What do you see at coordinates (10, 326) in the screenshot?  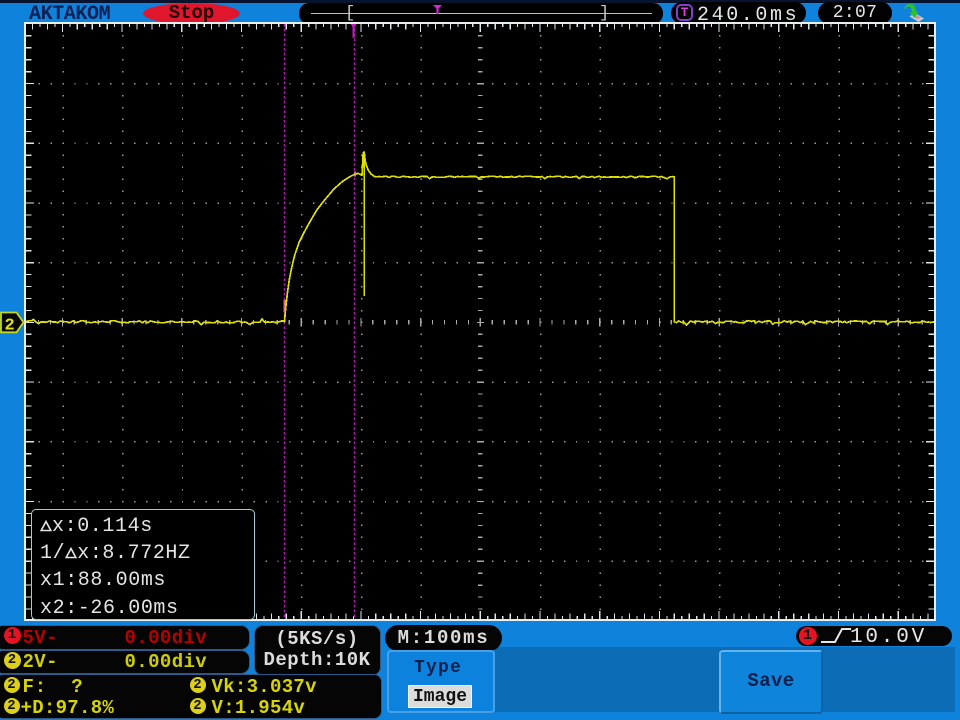 I see `svg-text: 2` at bounding box center [10, 326].